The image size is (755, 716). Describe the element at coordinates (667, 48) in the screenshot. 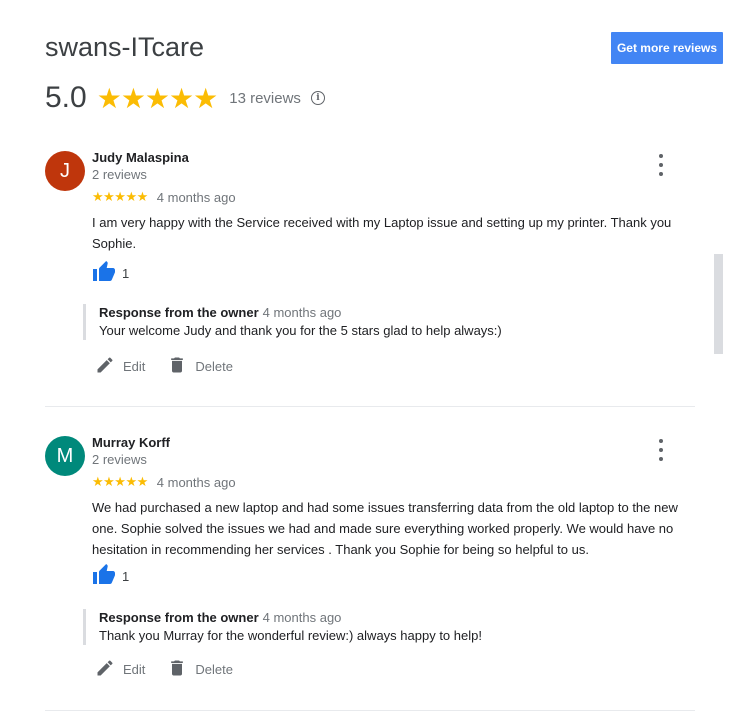

I see `get-more-reviews-button: Get more reviews` at that location.